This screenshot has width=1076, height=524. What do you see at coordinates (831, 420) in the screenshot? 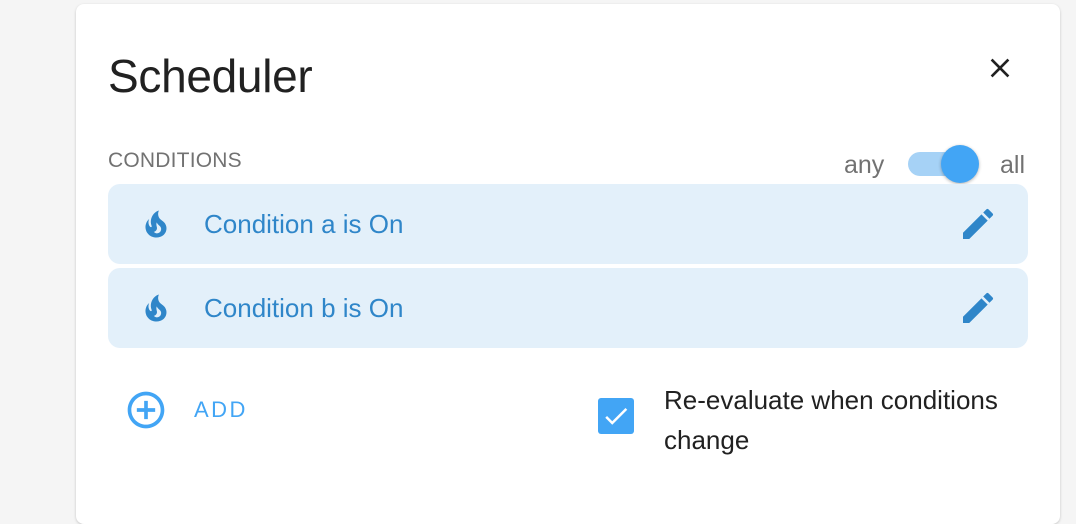
I see `reevaluate-label: Re-evaluate when conditions change` at bounding box center [831, 420].